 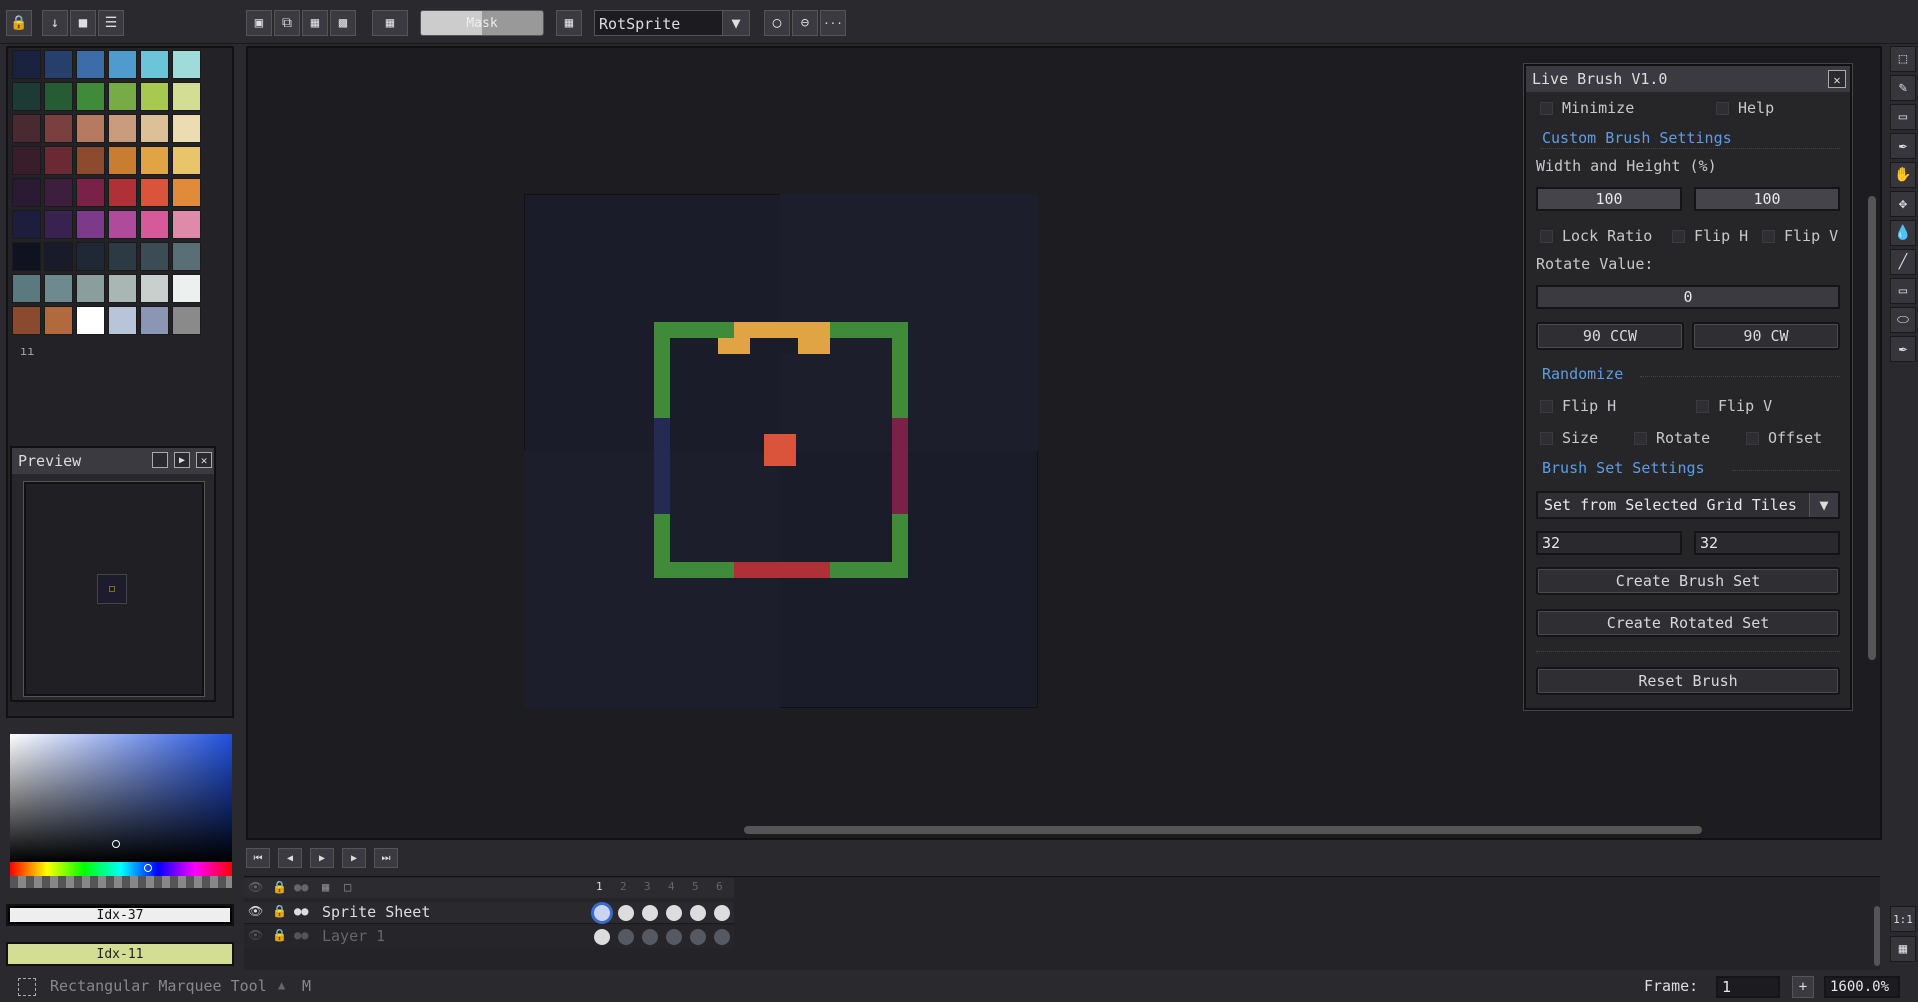 I want to click on selection-pixel-icon: ▦, so click(x=390, y=23).